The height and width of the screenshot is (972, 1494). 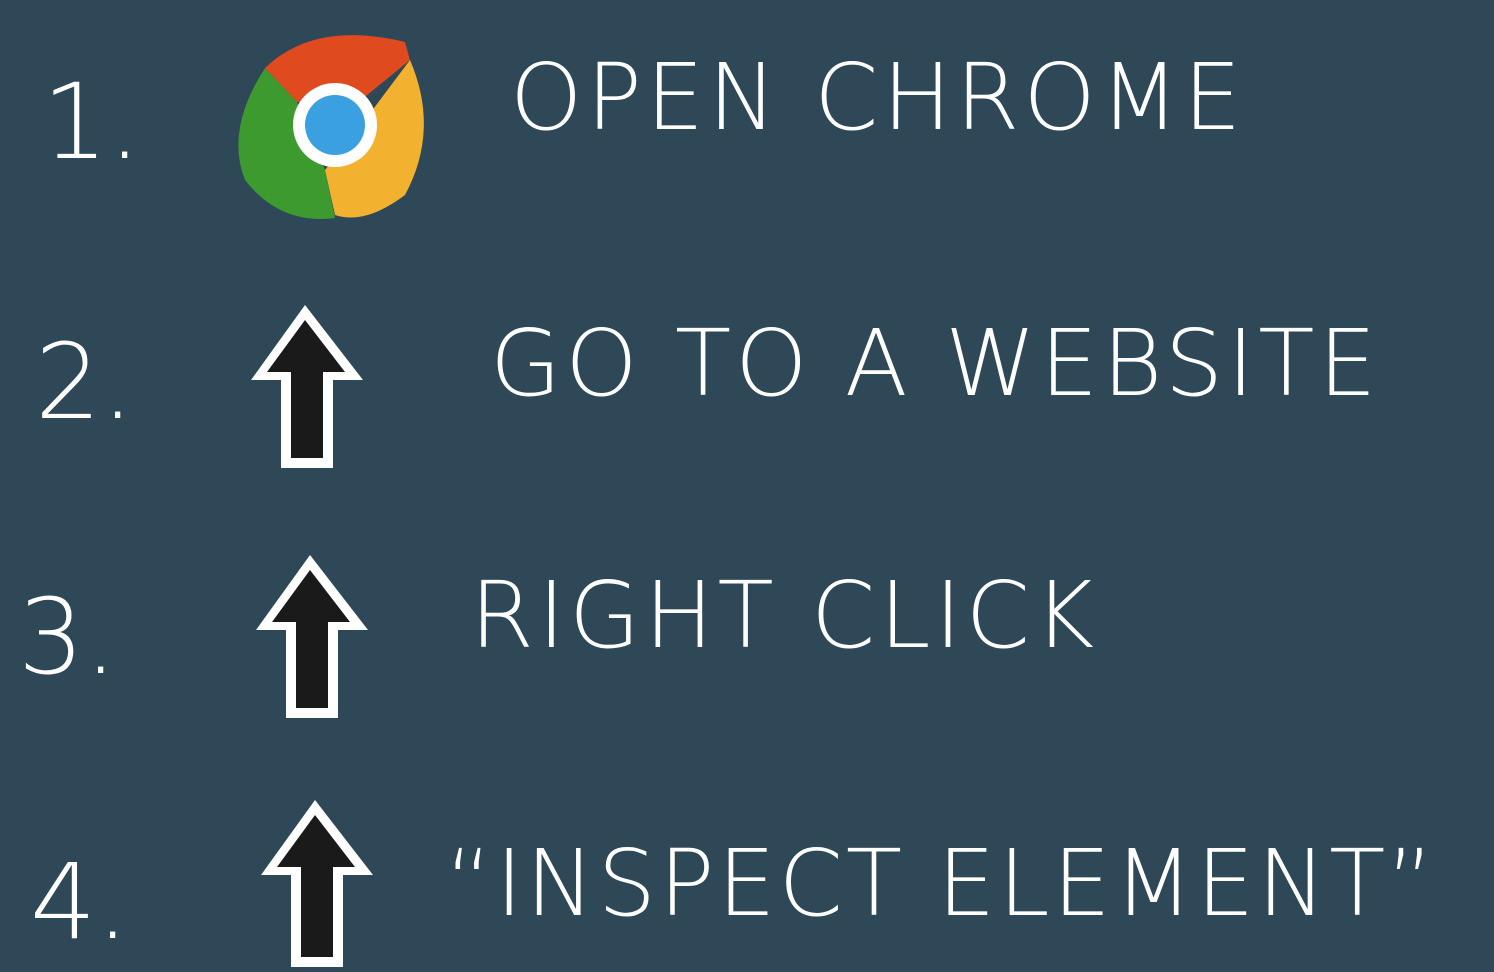 What do you see at coordinates (935, 363) in the screenshot?
I see `step-2-text: GO TO A WEBSITE` at bounding box center [935, 363].